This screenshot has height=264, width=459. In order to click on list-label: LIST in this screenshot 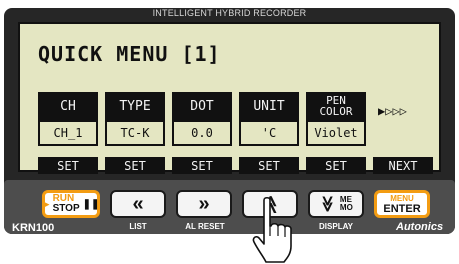, I will do `click(138, 226)`.